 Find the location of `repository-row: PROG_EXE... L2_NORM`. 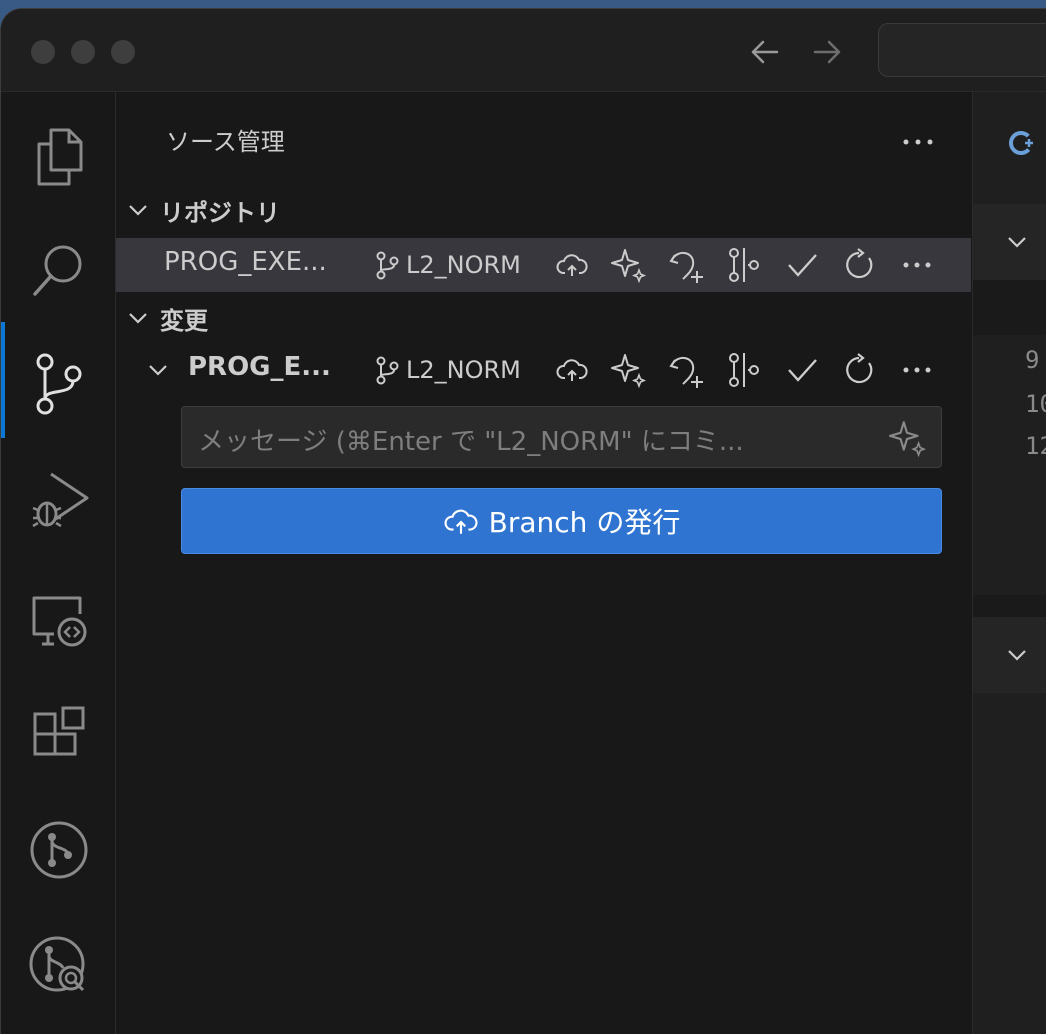

repository-row: PROG_EXE... L2_NORM is located at coordinates (543, 265).